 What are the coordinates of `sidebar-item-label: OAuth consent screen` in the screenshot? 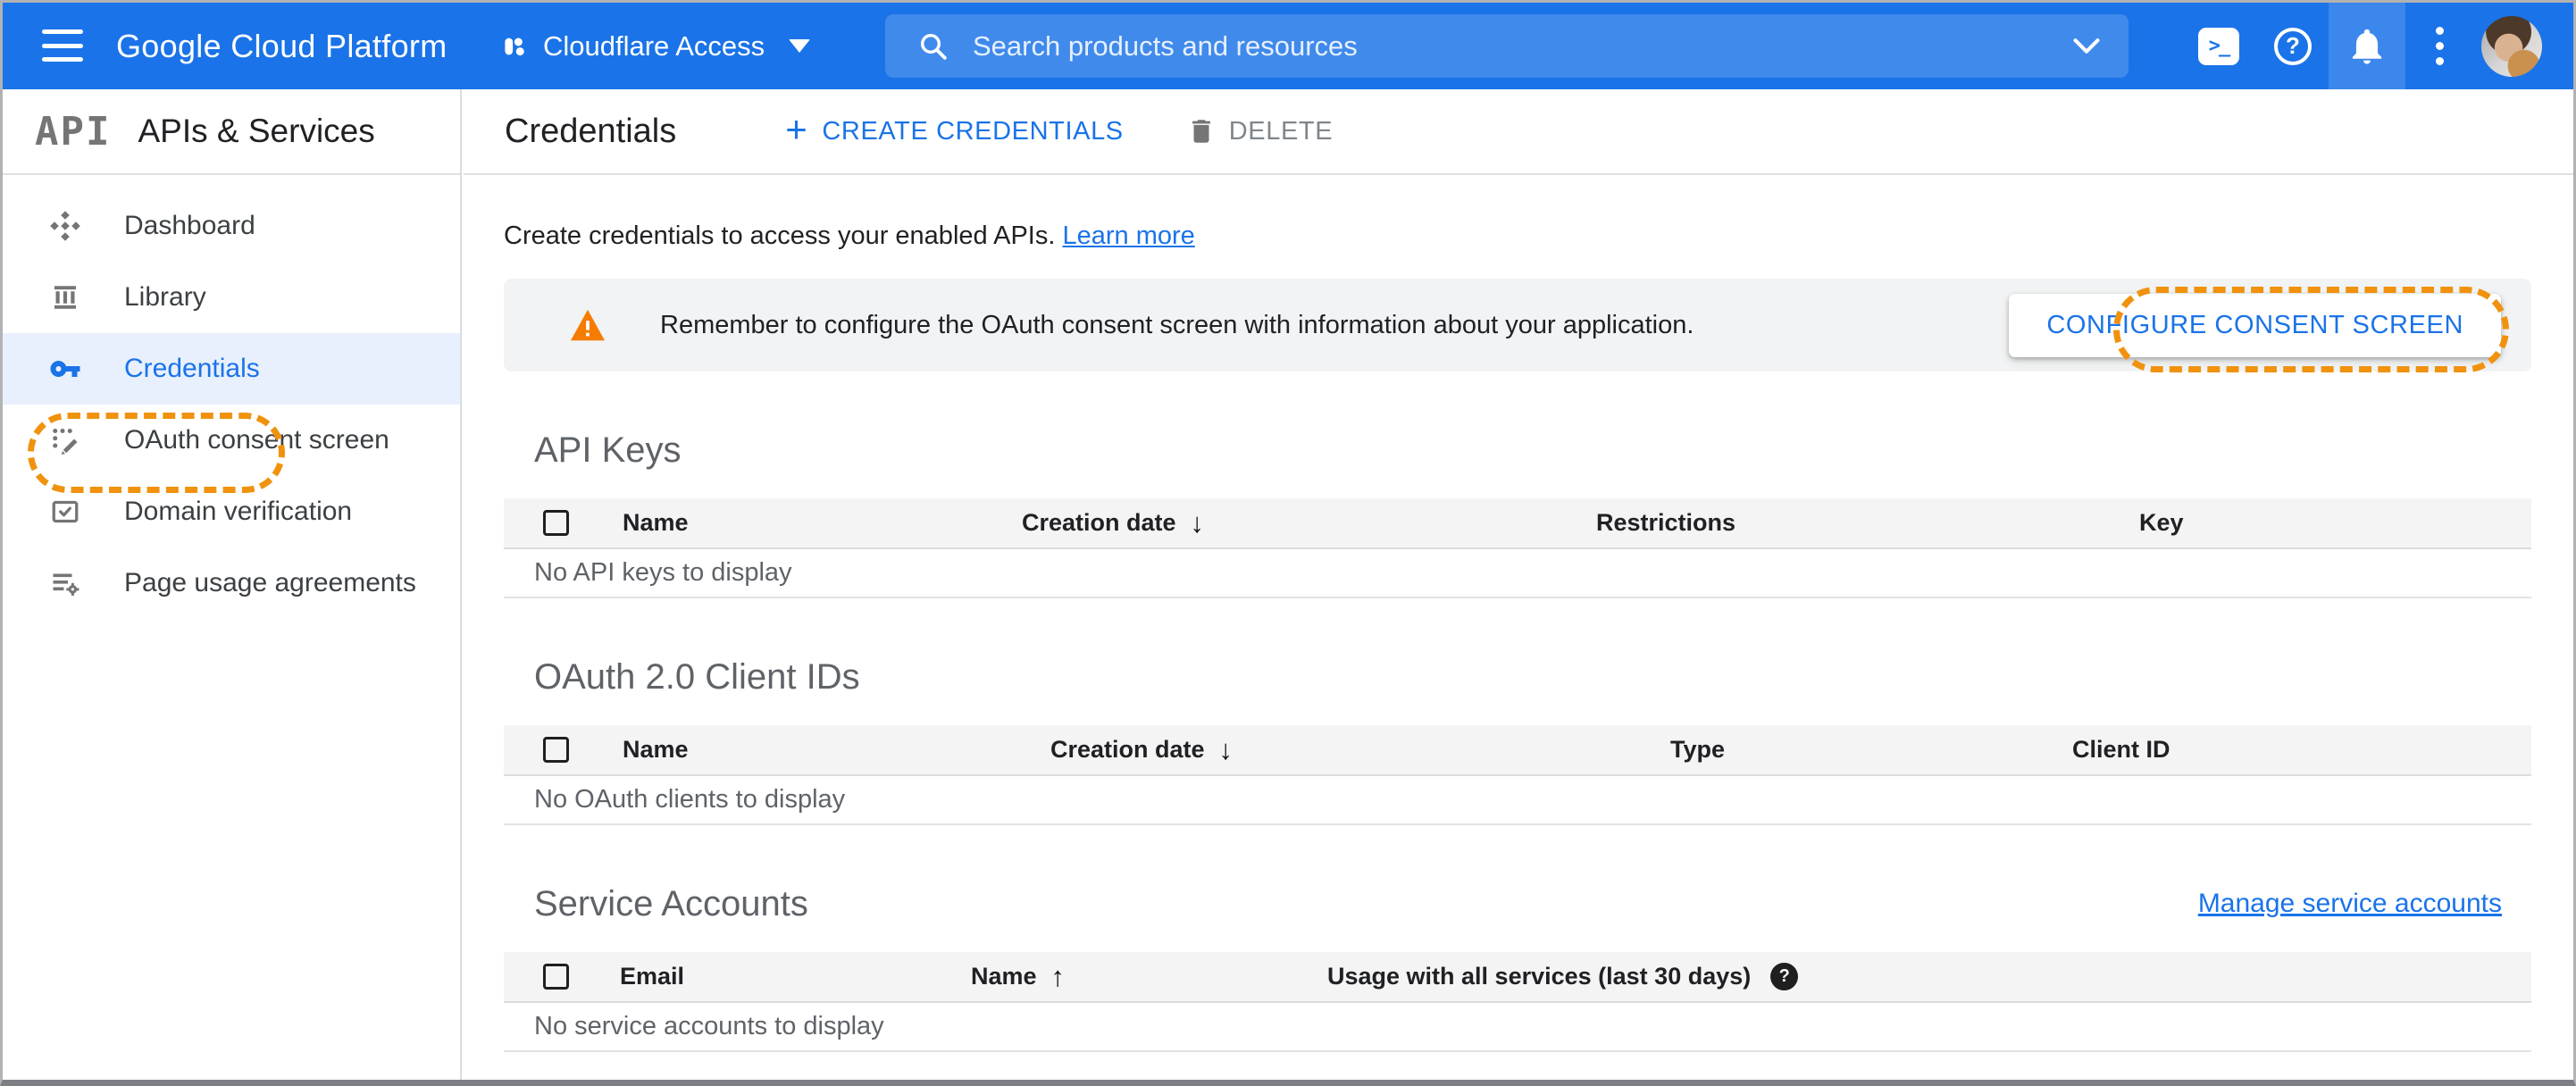 It's located at (256, 440).